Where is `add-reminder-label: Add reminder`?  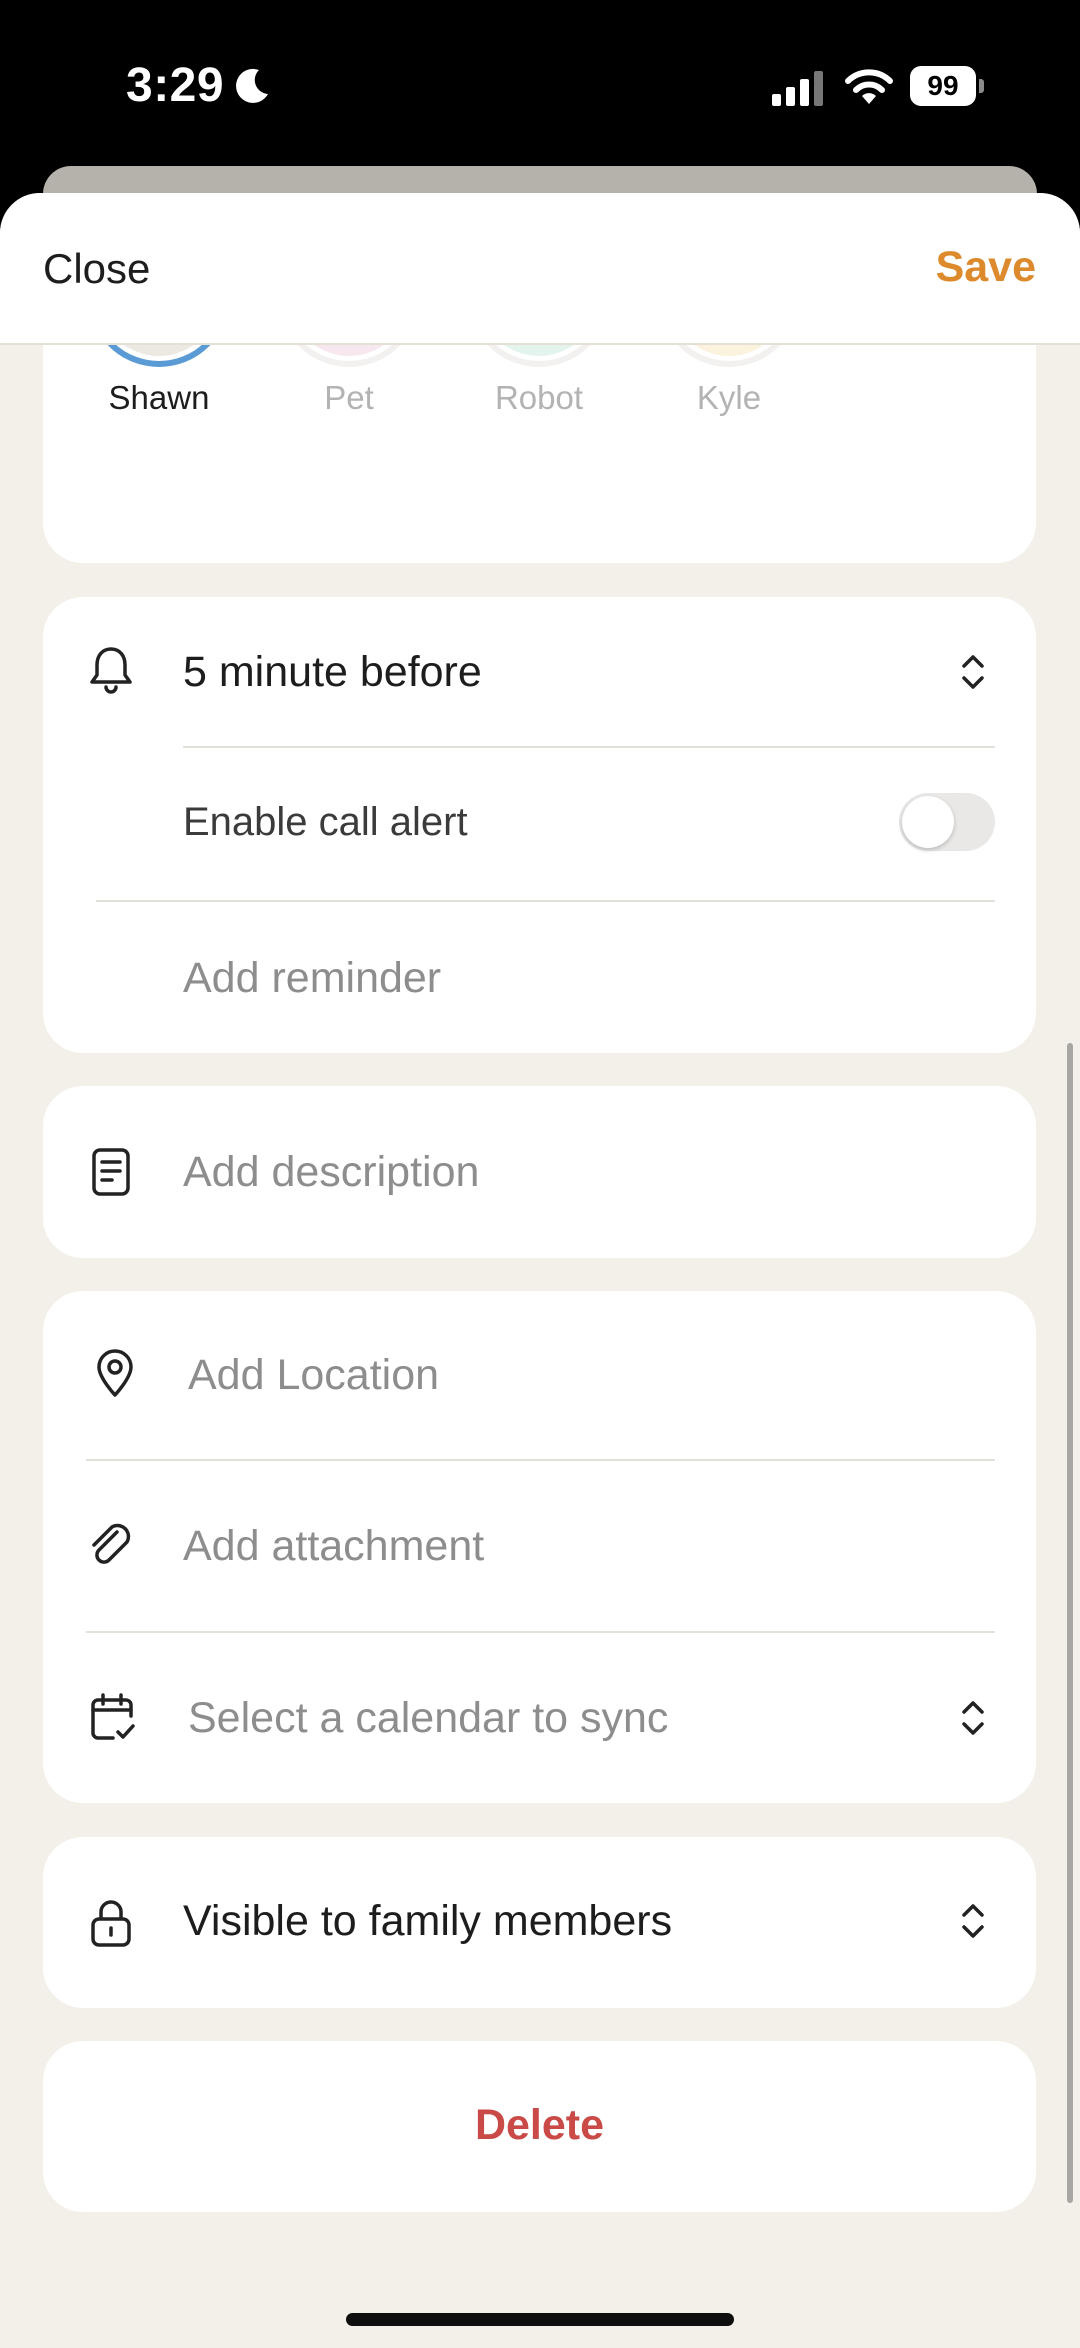 add-reminder-label: Add reminder is located at coordinates (312, 978).